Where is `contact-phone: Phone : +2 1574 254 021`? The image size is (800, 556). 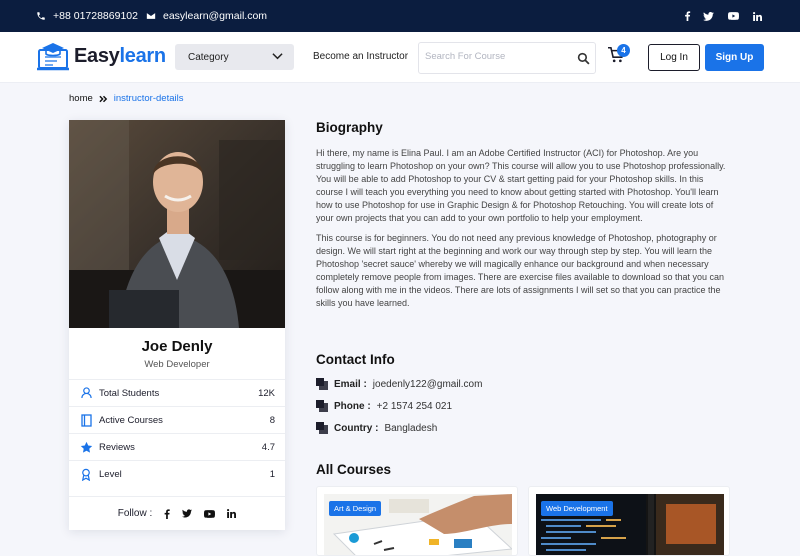 contact-phone: Phone : +2 1574 254 021 is located at coordinates (384, 406).